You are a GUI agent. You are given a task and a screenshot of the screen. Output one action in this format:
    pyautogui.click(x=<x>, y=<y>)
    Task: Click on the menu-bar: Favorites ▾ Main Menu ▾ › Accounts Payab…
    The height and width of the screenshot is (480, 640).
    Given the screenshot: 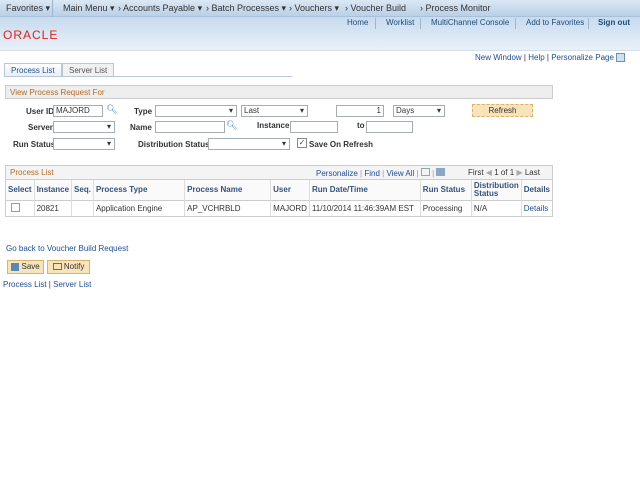 What is the action you would take?
    pyautogui.click(x=320, y=8)
    